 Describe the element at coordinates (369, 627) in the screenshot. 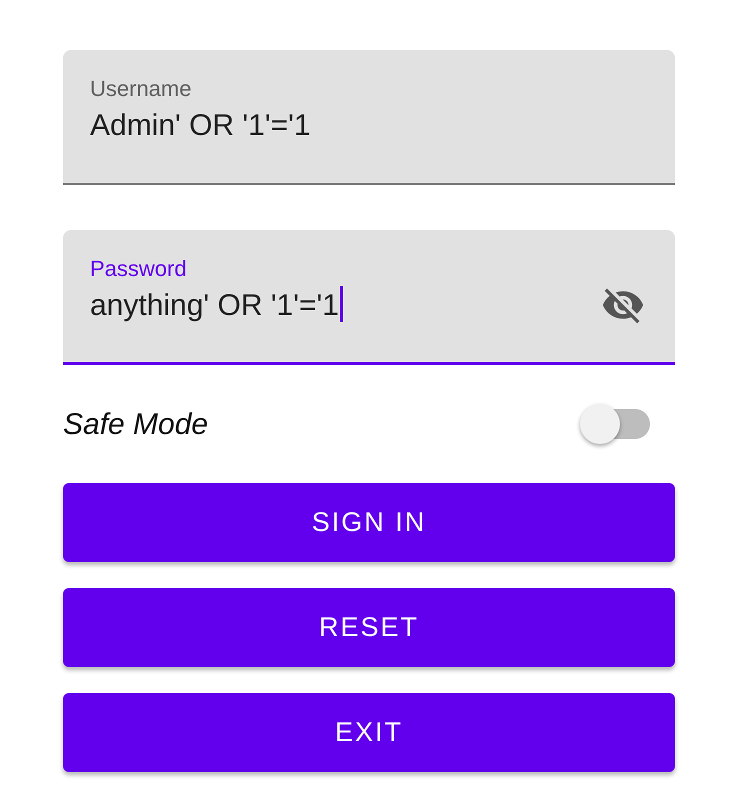

I see `action-button: RESET` at that location.